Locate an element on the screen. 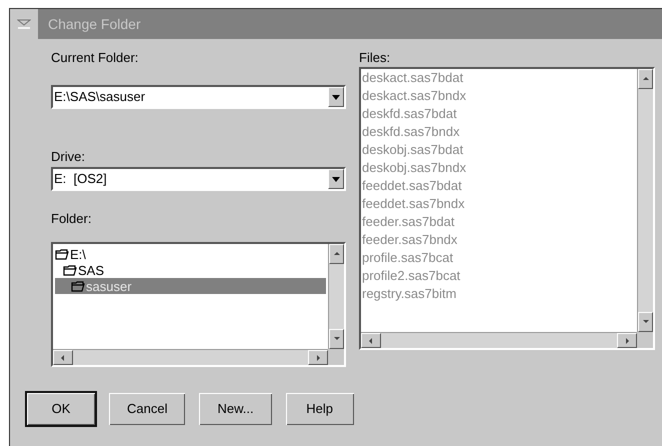 The height and width of the screenshot is (446, 662). dialog-button: Cancel is located at coordinates (147, 409).